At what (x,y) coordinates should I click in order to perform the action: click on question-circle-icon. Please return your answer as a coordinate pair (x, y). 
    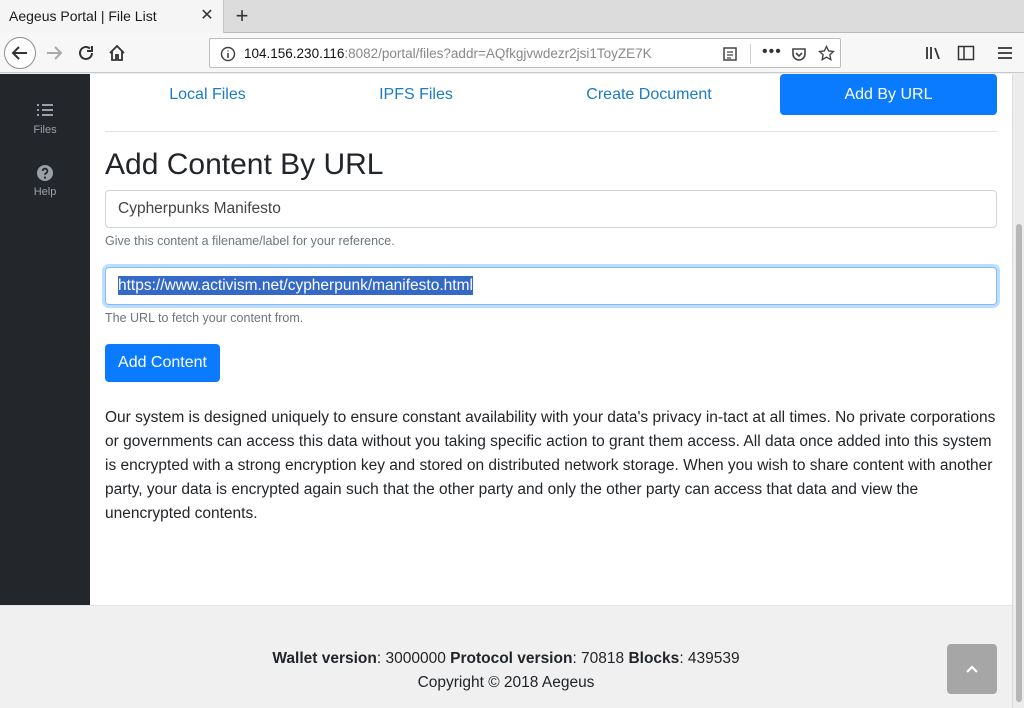
    Looking at the image, I should click on (45, 173).